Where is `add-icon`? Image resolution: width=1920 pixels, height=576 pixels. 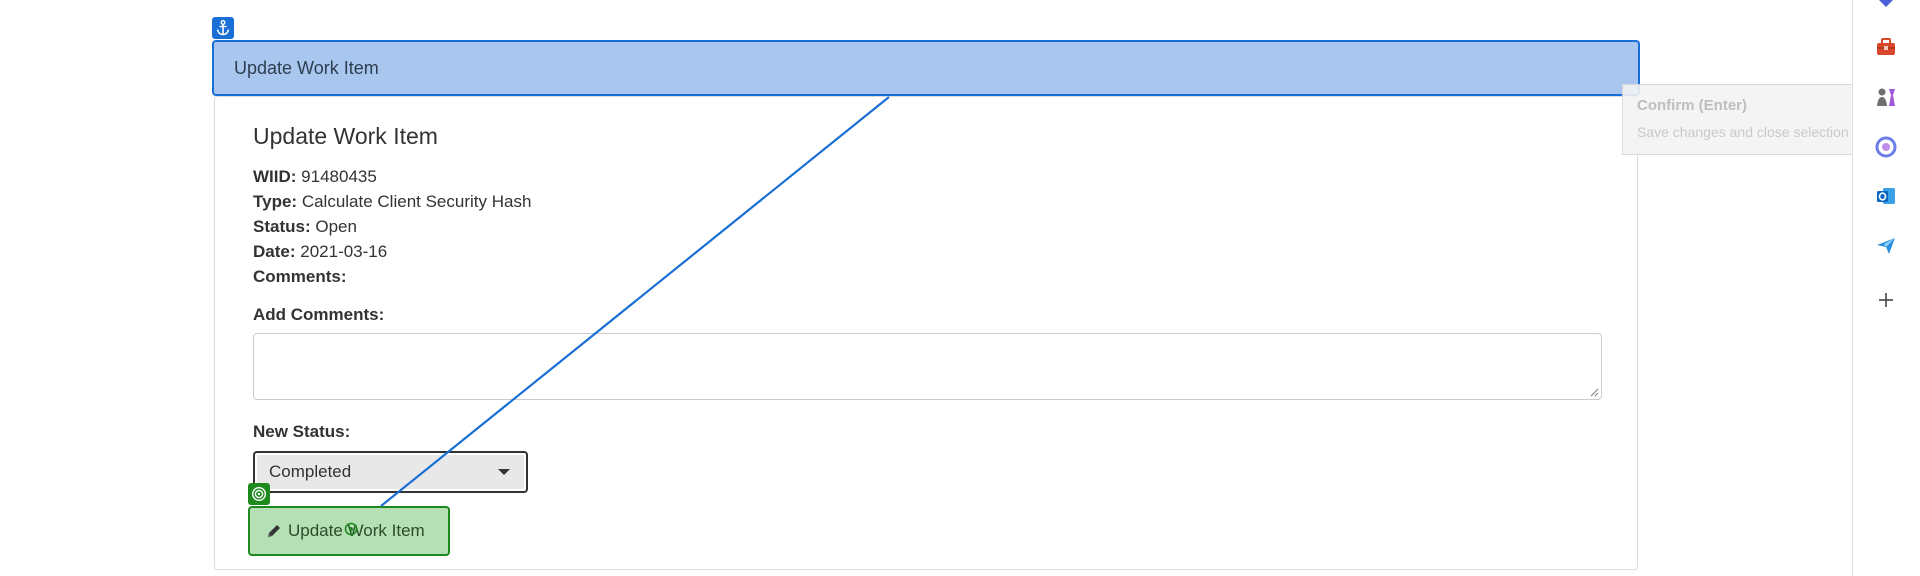 add-icon is located at coordinates (1886, 300).